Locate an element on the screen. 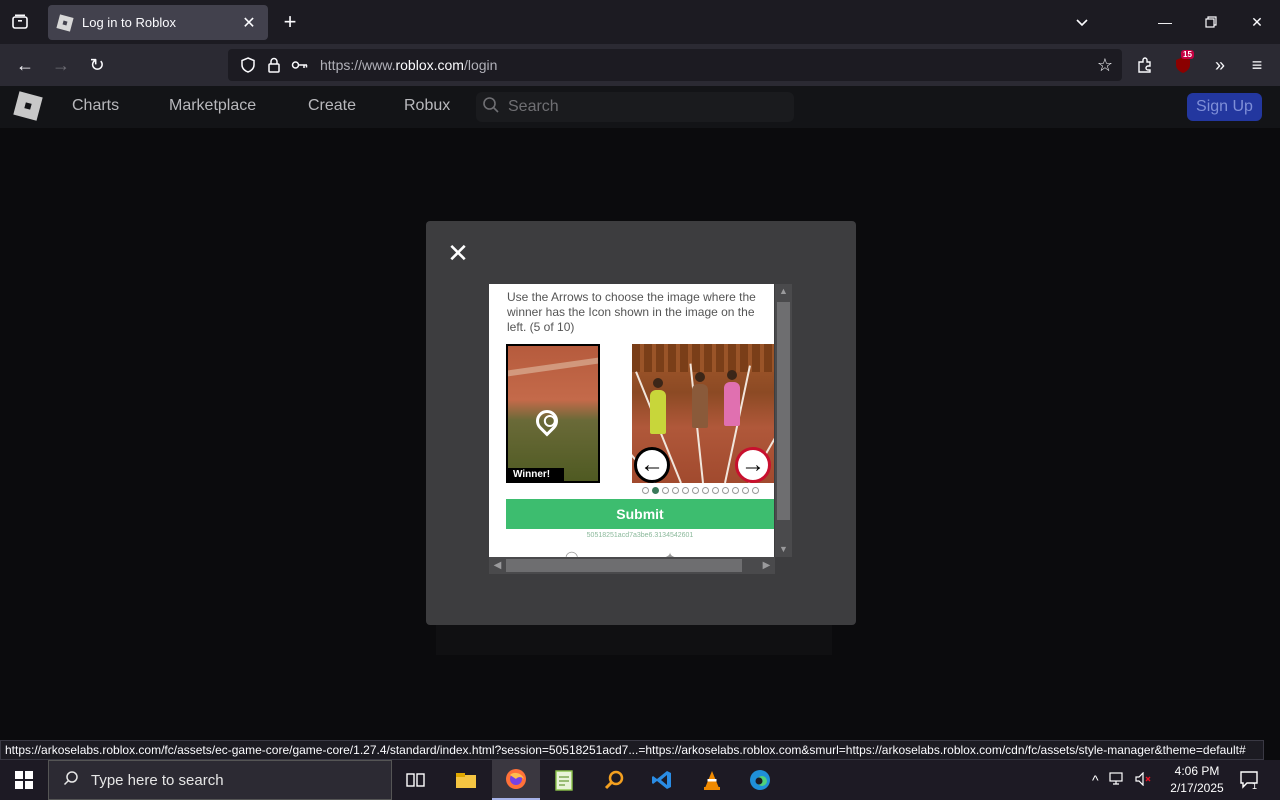 The image size is (1280, 800). reload-icon: ↻ is located at coordinates (97, 65).